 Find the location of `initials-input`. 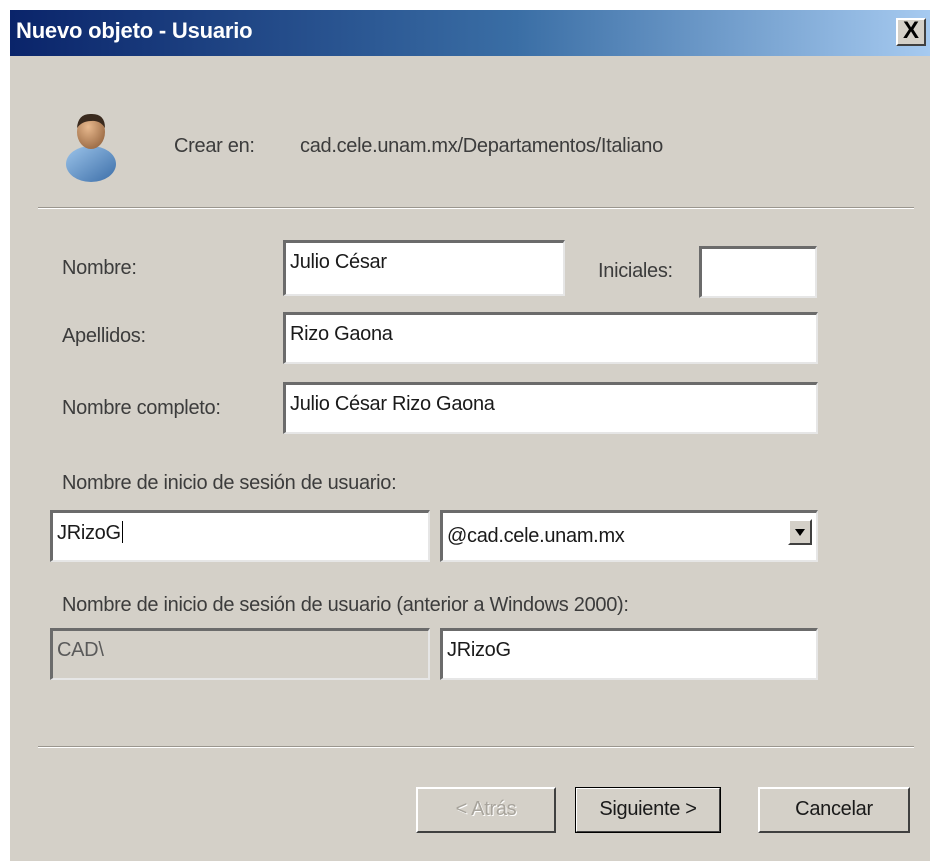

initials-input is located at coordinates (758, 272).